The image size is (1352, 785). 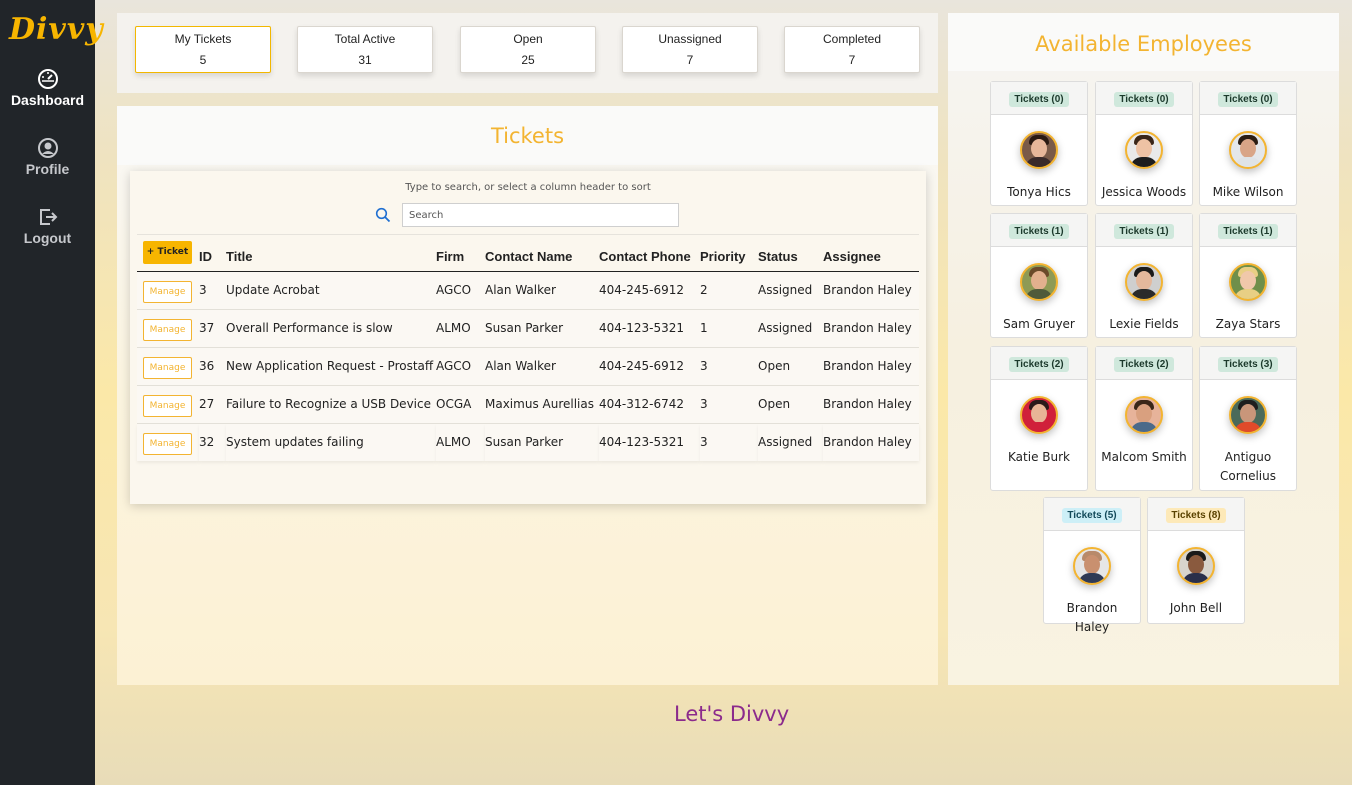 What do you see at coordinates (47, 226) in the screenshot?
I see `nav-logout: Logout` at bounding box center [47, 226].